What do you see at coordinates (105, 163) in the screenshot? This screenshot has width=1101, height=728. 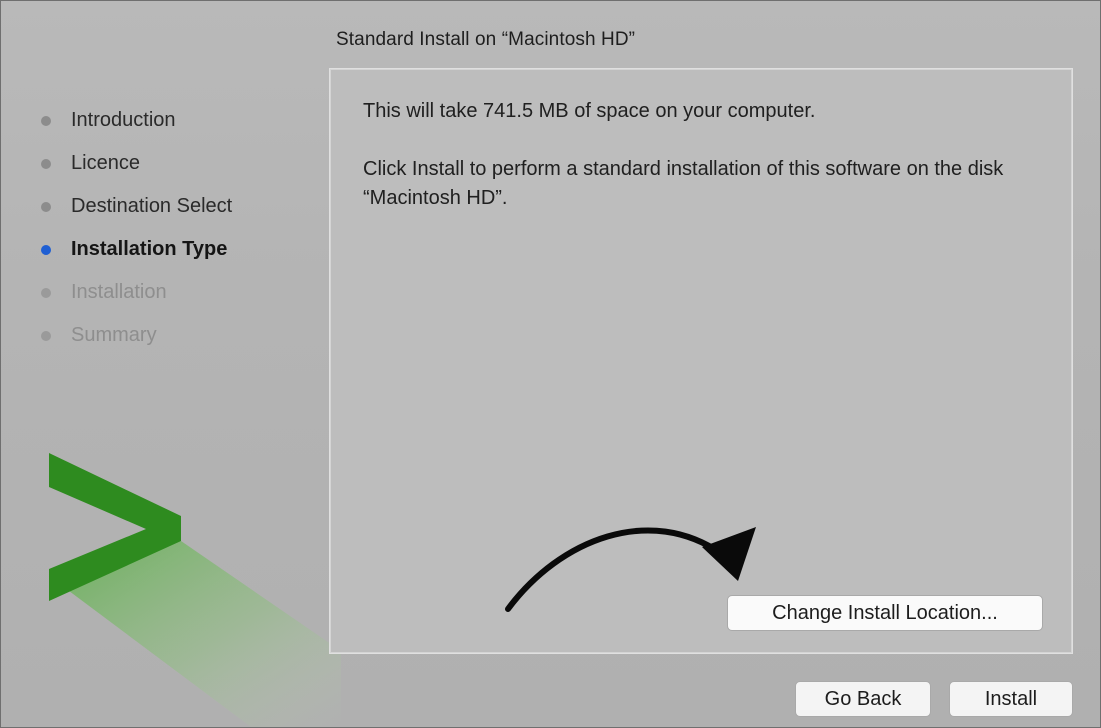 I see `step-label: Licence` at bounding box center [105, 163].